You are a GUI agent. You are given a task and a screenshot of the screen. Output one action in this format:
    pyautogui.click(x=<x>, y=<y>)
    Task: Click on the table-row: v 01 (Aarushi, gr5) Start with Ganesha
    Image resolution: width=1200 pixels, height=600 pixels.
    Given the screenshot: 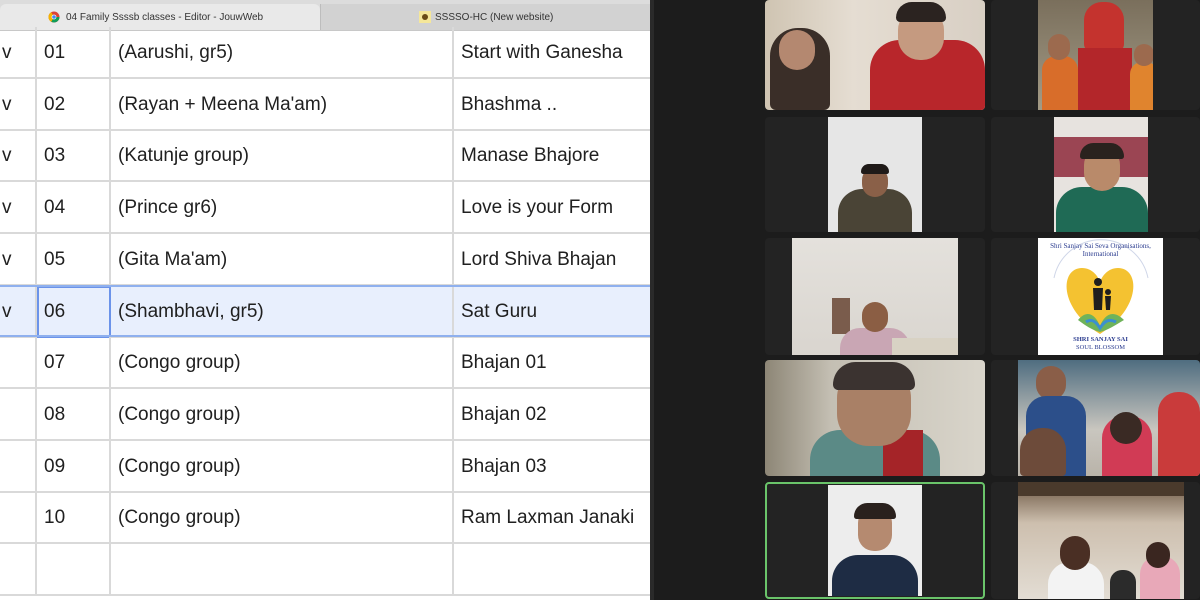 What is the action you would take?
    pyautogui.click(x=326, y=53)
    